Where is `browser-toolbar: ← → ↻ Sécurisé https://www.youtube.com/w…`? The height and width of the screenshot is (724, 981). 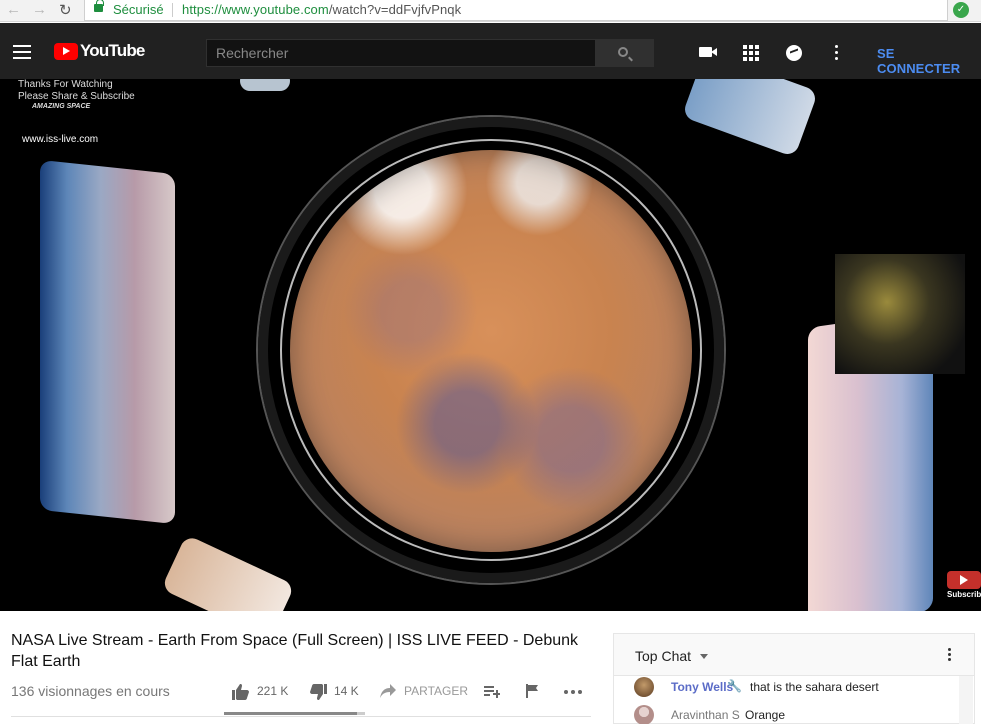
browser-toolbar: ← → ↻ Sécurisé https://www.youtube.com/w… is located at coordinates (490, 11).